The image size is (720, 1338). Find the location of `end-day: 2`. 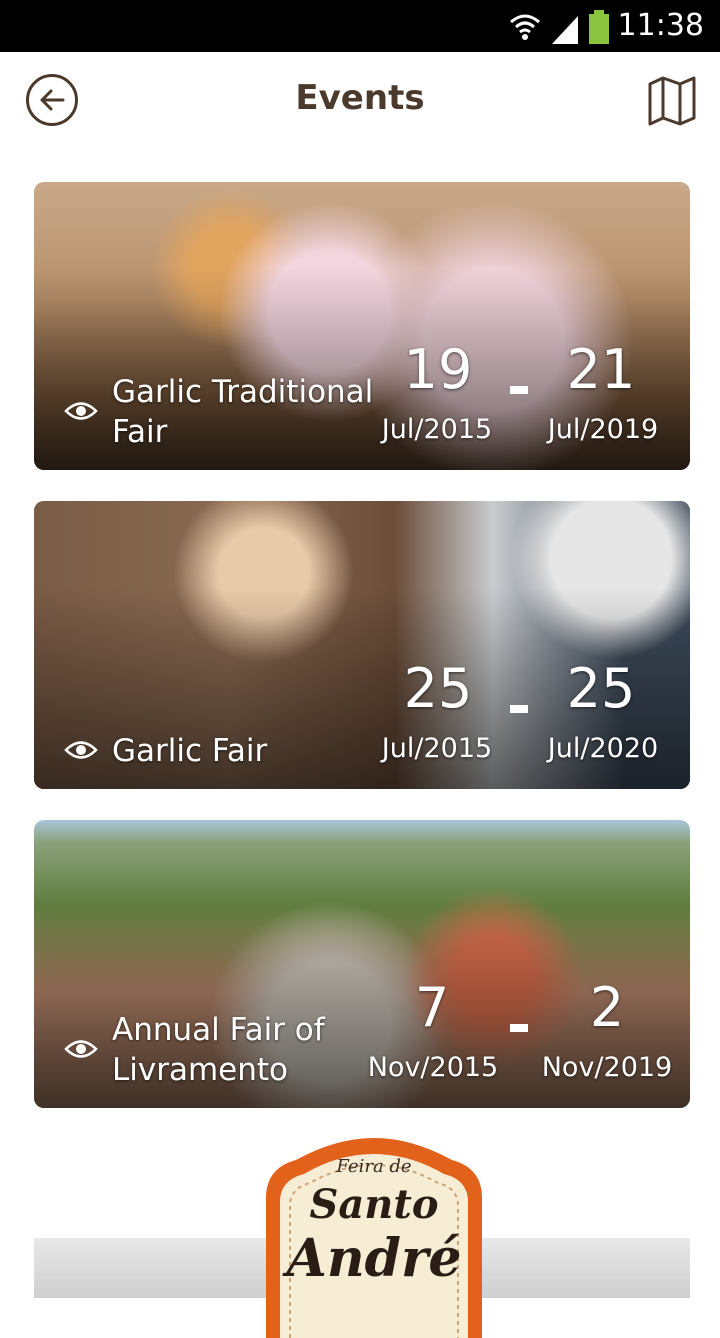

end-day: 2 is located at coordinates (607, 1007).